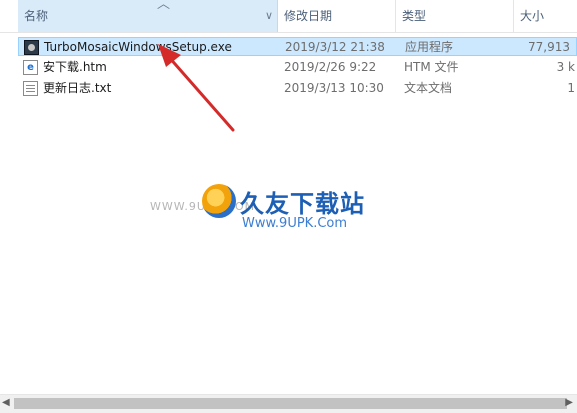 The width and height of the screenshot is (577, 413). What do you see at coordinates (75, 67) in the screenshot?
I see `file-name: 安下载.htm` at bounding box center [75, 67].